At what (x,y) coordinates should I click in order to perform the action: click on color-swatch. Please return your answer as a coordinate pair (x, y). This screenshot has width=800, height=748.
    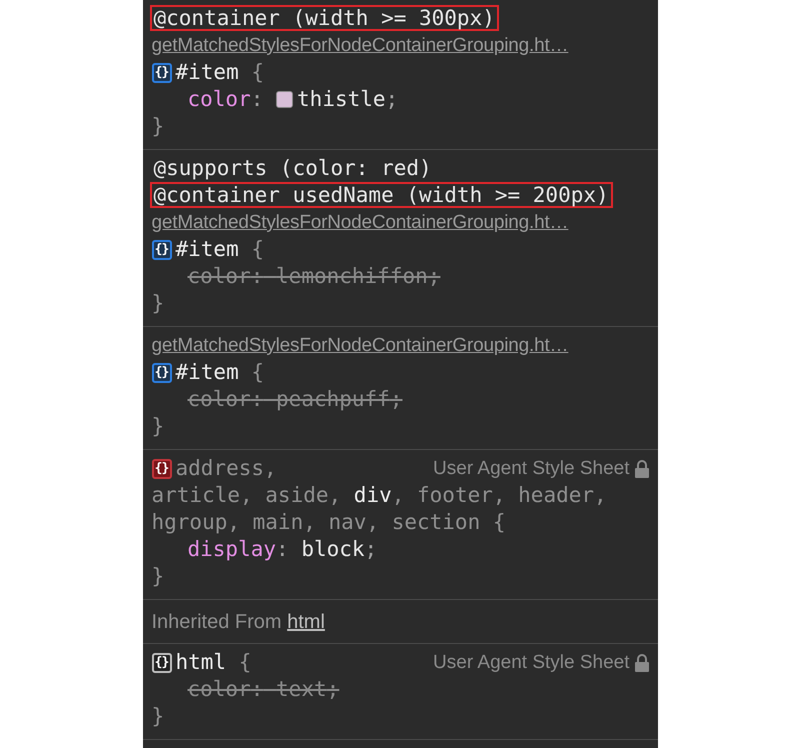
    Looking at the image, I should click on (285, 99).